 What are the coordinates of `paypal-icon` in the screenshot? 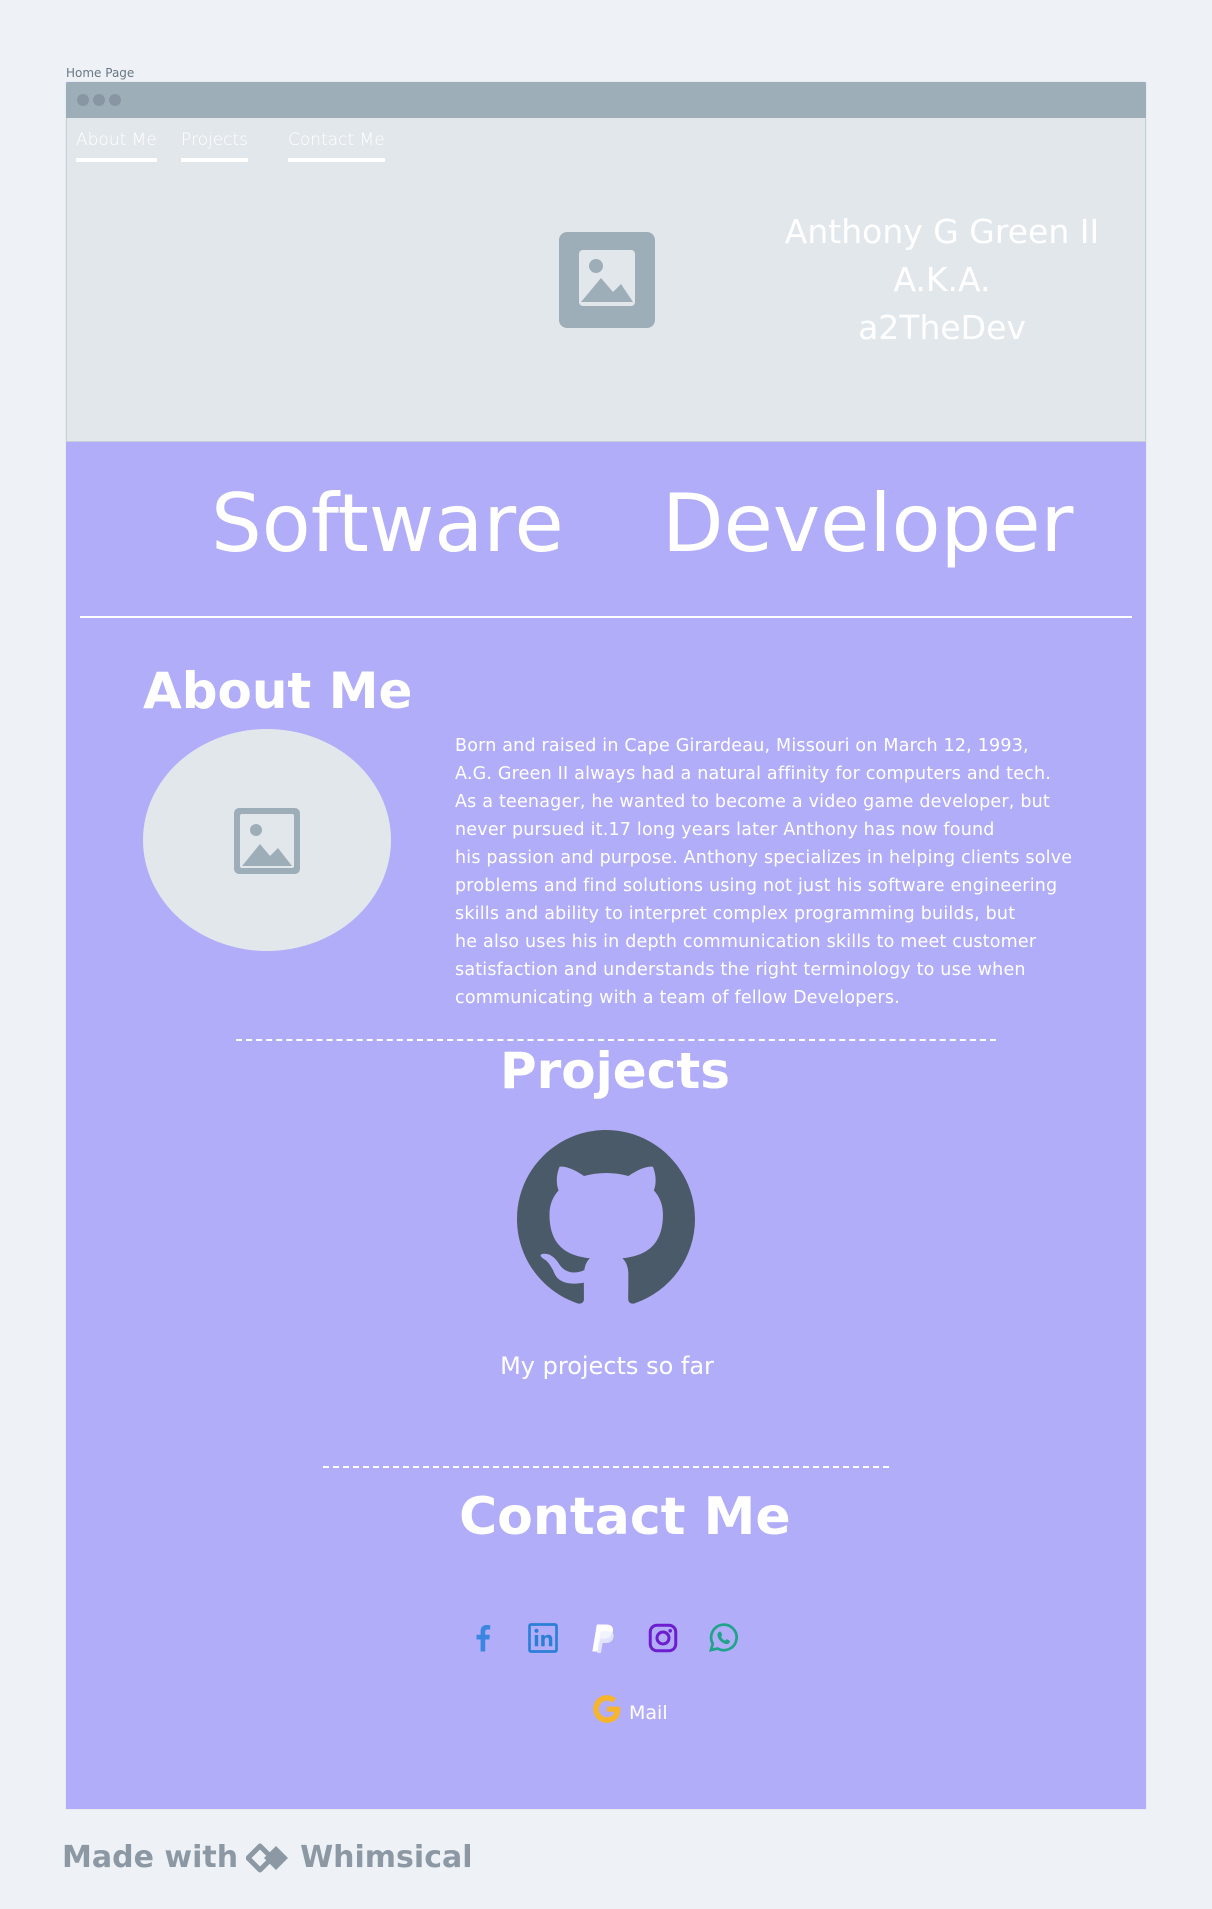 It's located at (603, 1638).